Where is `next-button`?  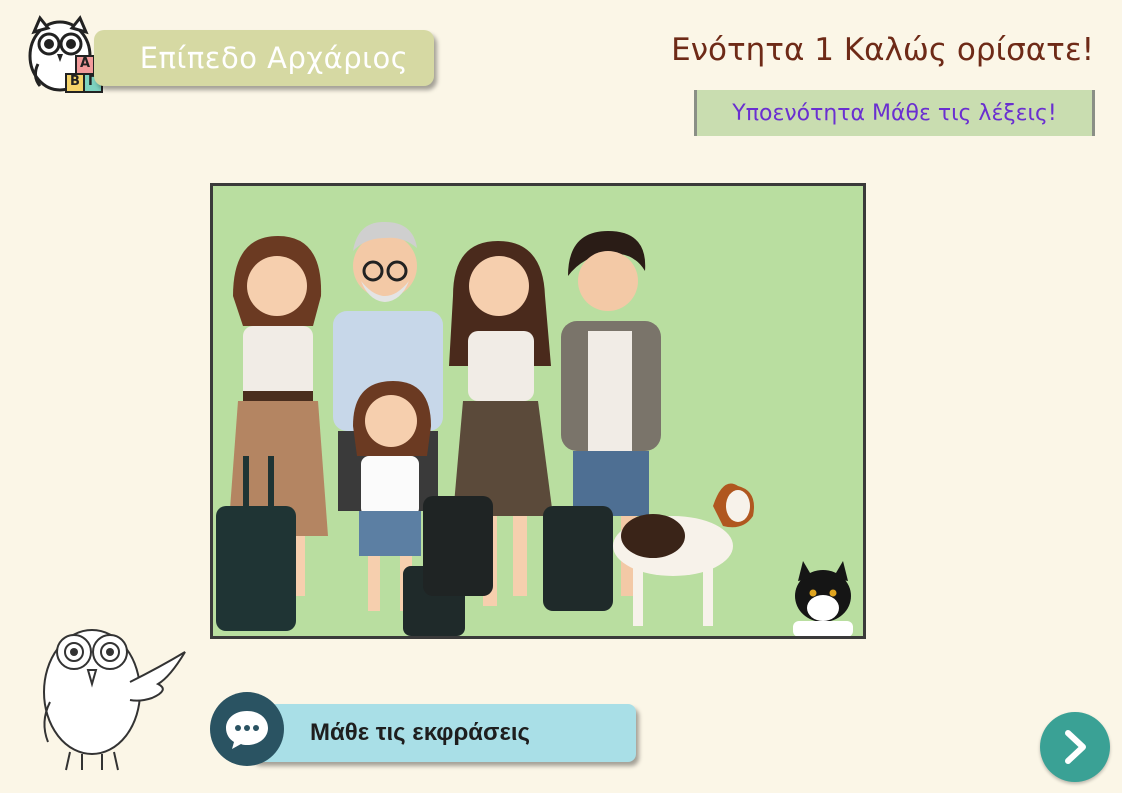
next-button is located at coordinates (1075, 747).